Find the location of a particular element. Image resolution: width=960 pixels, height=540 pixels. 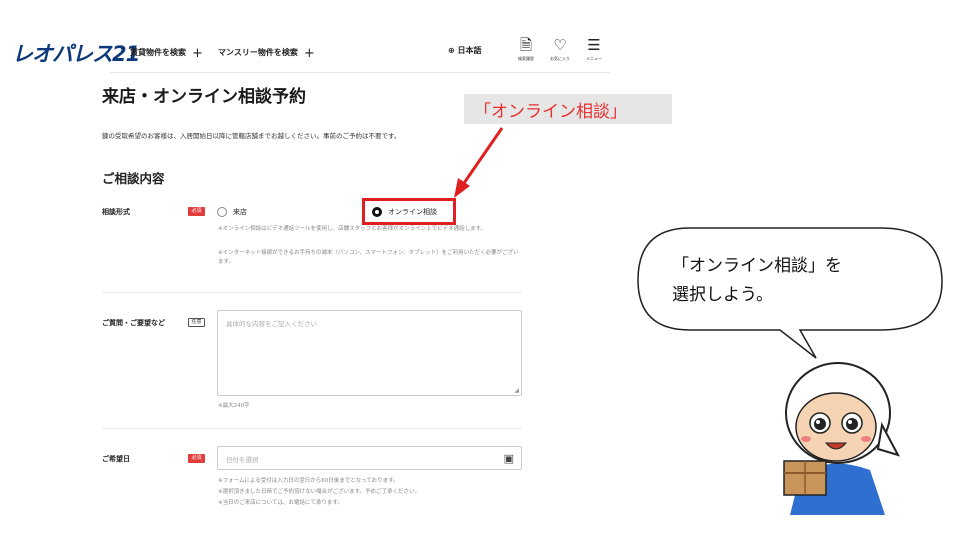

bubble-line-1: 「オンライン相談」を is located at coordinates (757, 266).